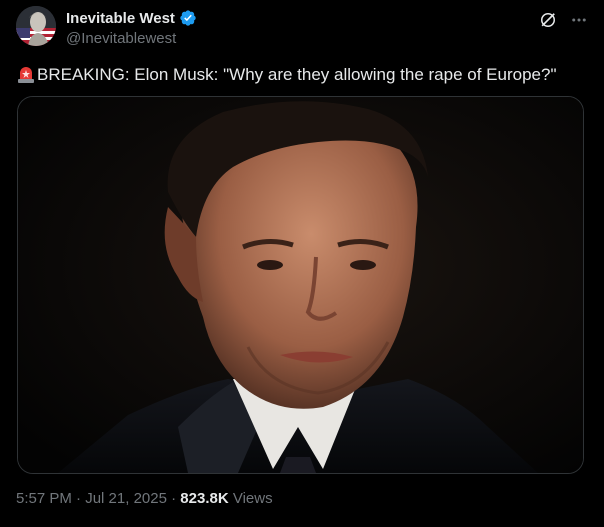 Image resolution: width=604 pixels, height=527 pixels. I want to click on handle: @Inevitablewest, so click(131, 38).